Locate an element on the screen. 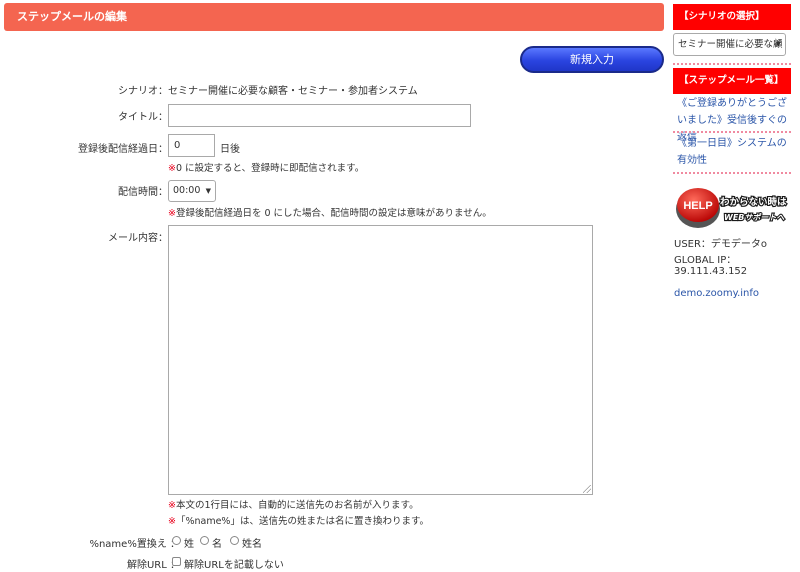 This screenshot has height=572, width=800. unsubscribe-checkbox is located at coordinates (176, 561).